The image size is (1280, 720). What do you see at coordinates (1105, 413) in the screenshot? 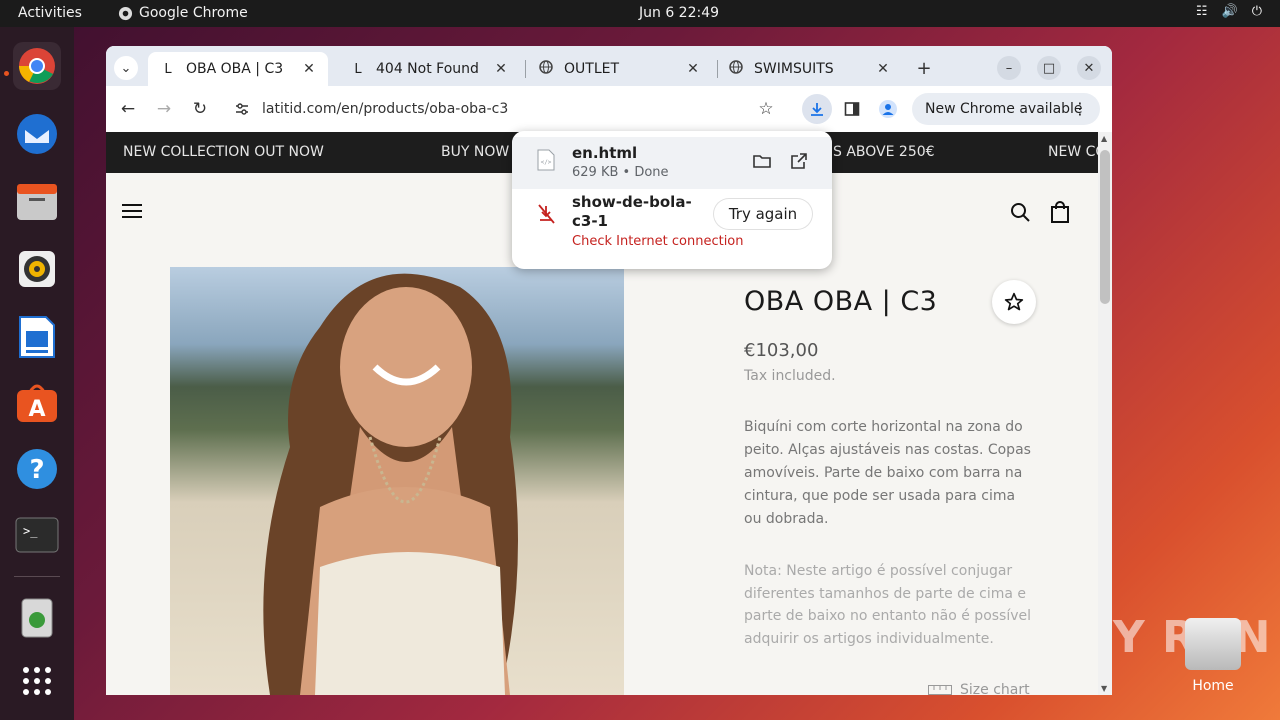
I see `page-scrollbar: ▲ ▼` at bounding box center [1105, 413].